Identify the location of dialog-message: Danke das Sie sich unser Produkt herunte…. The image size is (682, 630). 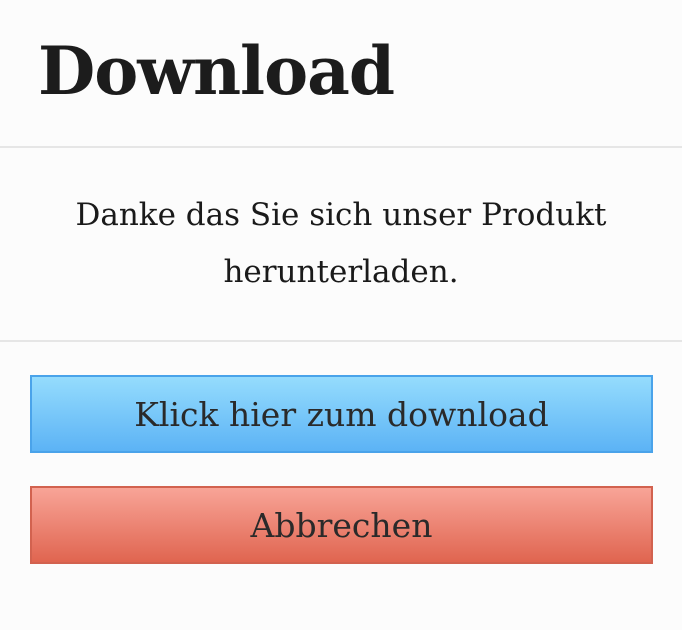
(341, 243).